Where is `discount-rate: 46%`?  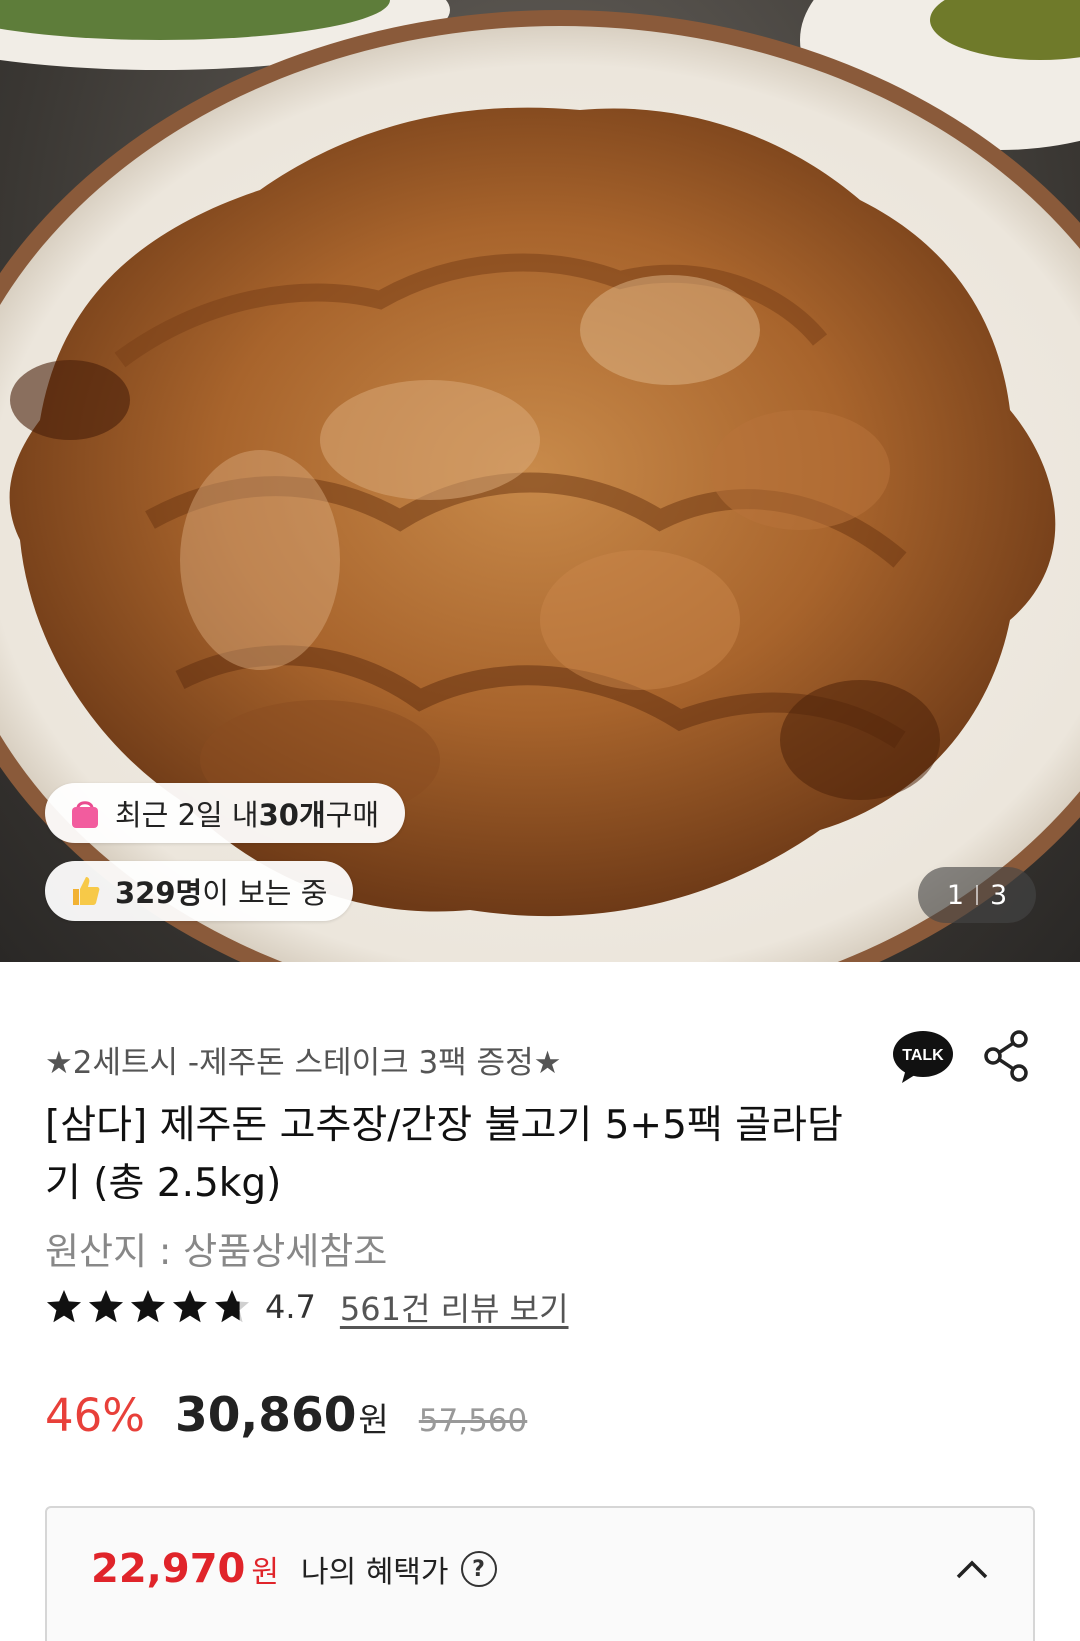
discount-rate: 46% is located at coordinates (95, 1415).